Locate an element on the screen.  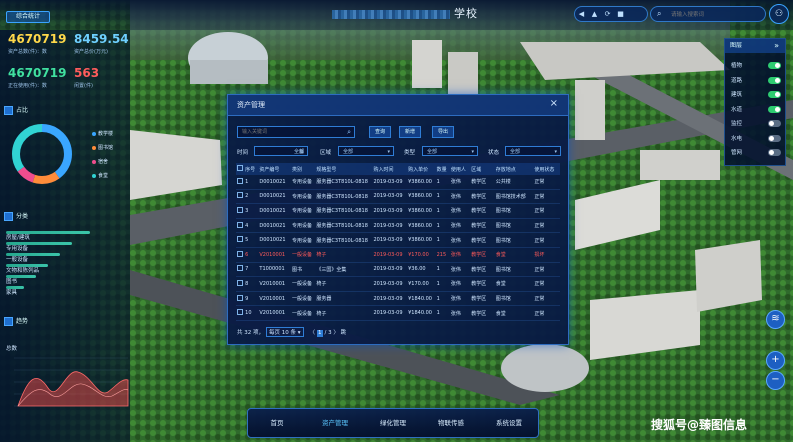
refresh-icon: ⟳ is located at coordinates (607, 14).